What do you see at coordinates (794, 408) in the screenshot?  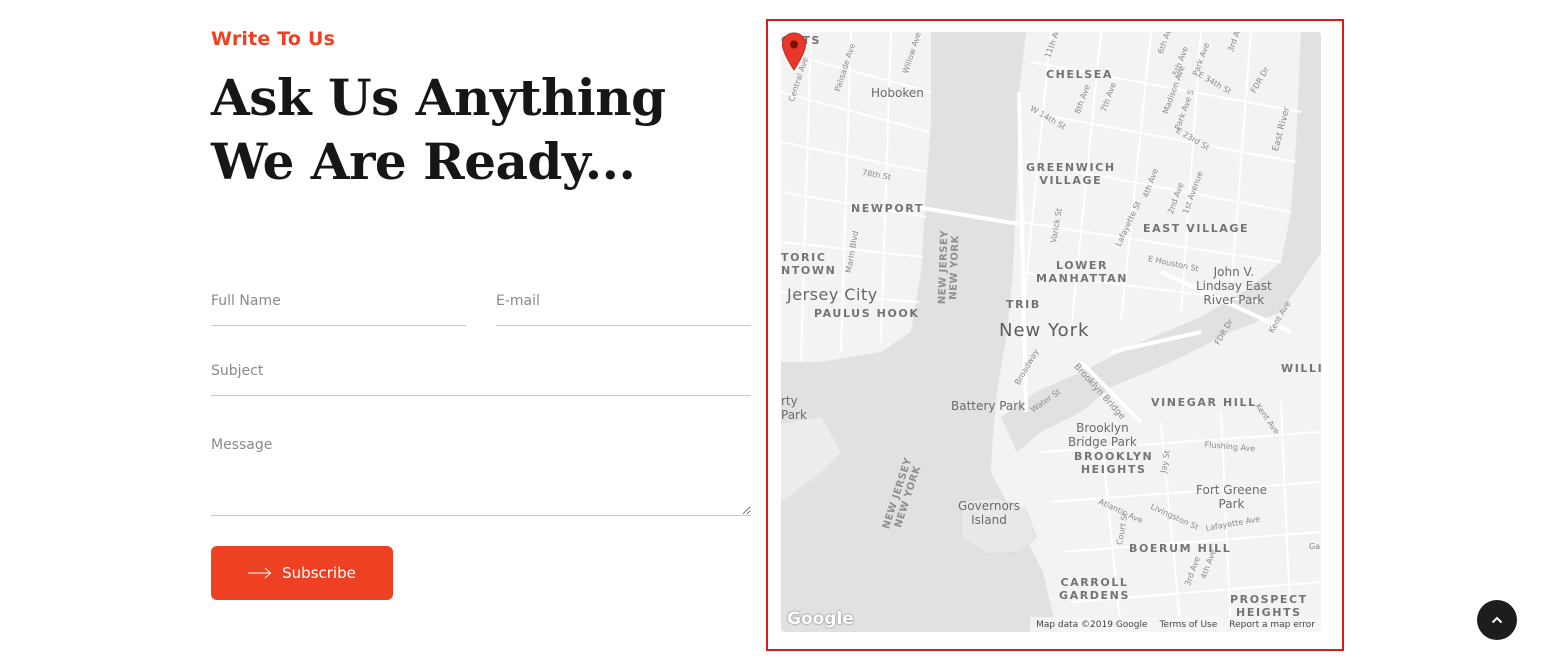 I see `map-label-liberty-park: rty Park` at bounding box center [794, 408].